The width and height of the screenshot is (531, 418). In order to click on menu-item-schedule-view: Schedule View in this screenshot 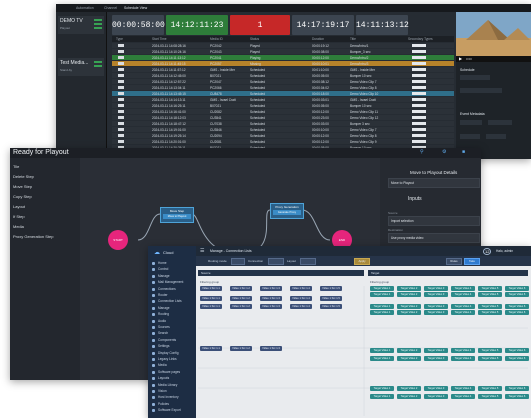, I will do `click(135, 8)`.